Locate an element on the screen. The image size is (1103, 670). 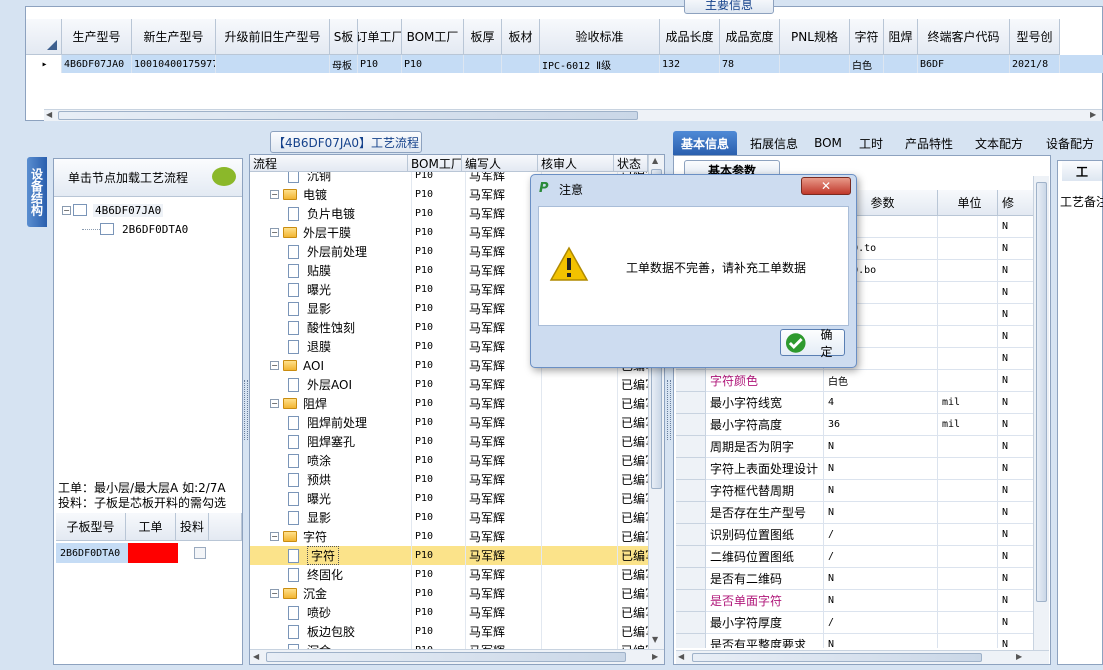
main-hscroll-thumb is located at coordinates (348, 115).